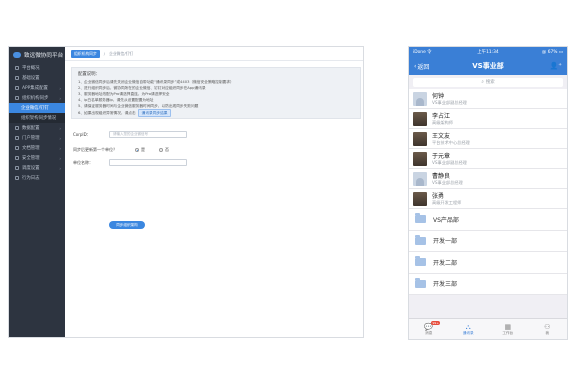  I want to click on sidebar-item-label: 行为日志, so click(31, 178).